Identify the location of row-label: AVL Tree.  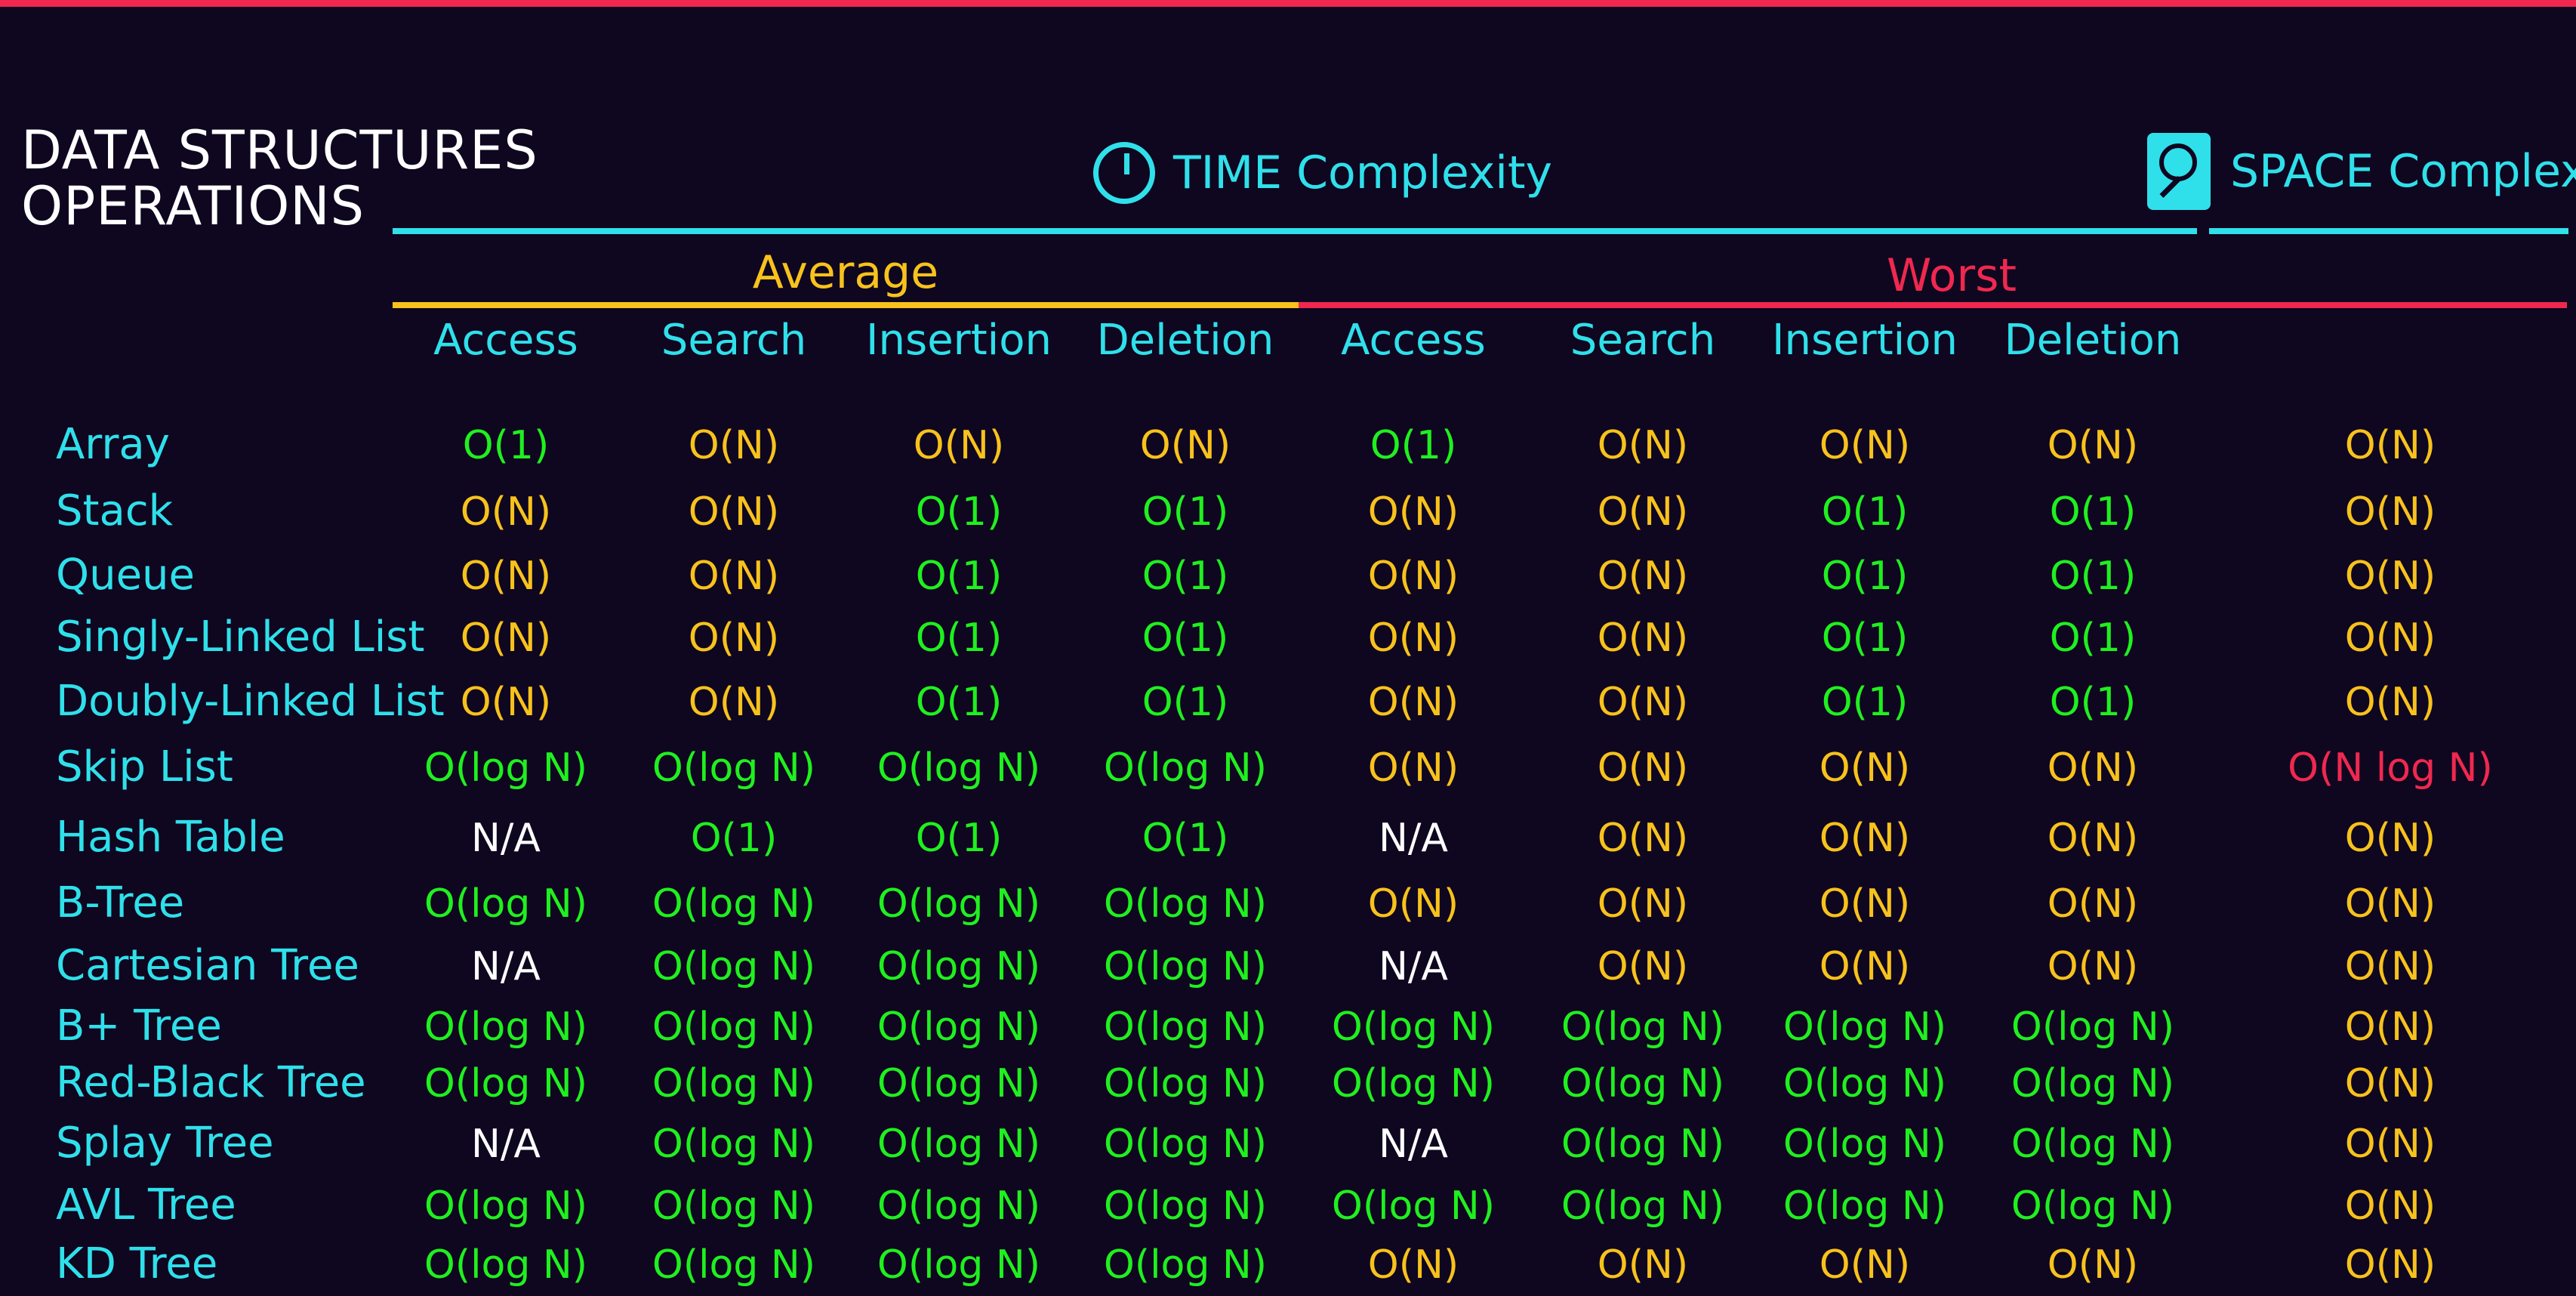
(146, 1205).